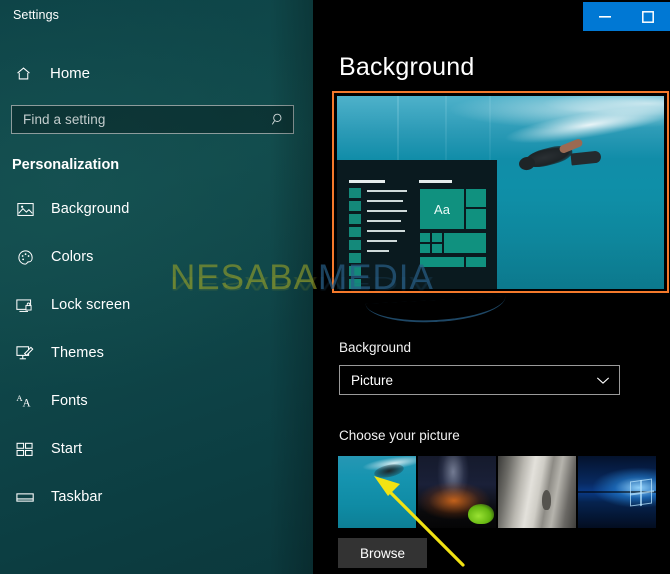 The image size is (670, 574). Describe the element at coordinates (605, 16) in the screenshot. I see `minimize-button` at that location.